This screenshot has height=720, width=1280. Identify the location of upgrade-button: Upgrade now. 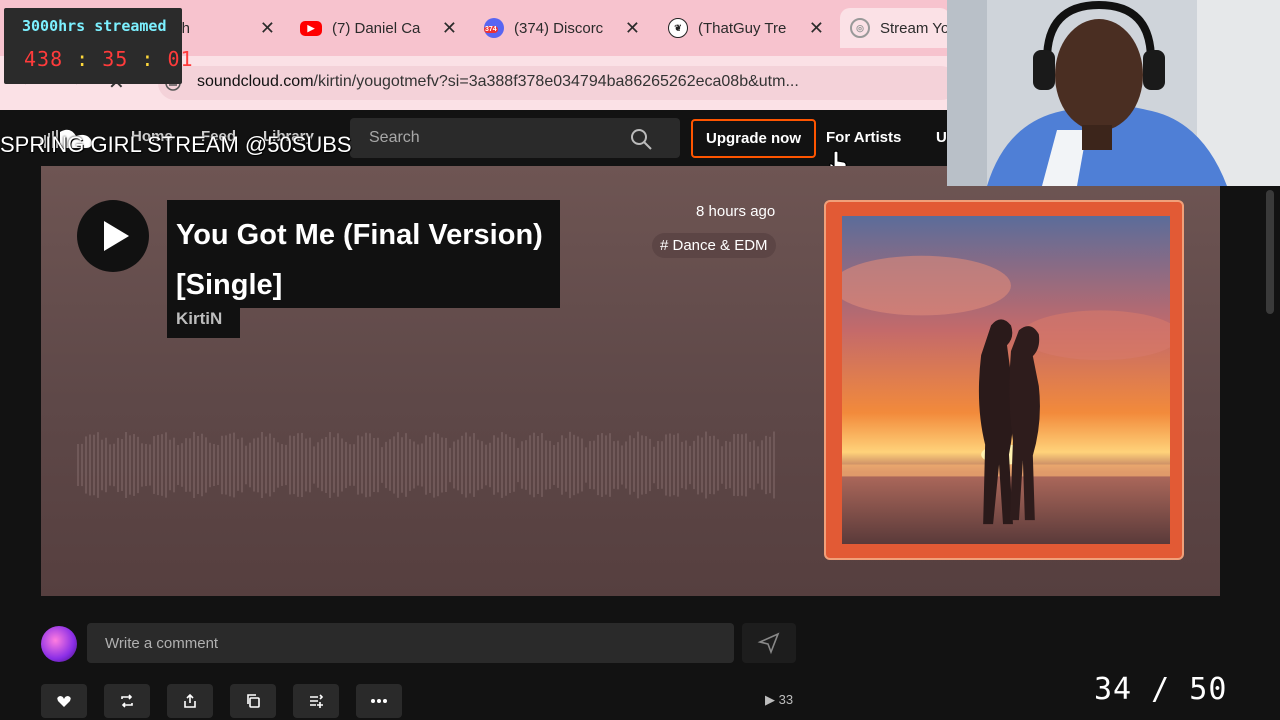
(753, 138).